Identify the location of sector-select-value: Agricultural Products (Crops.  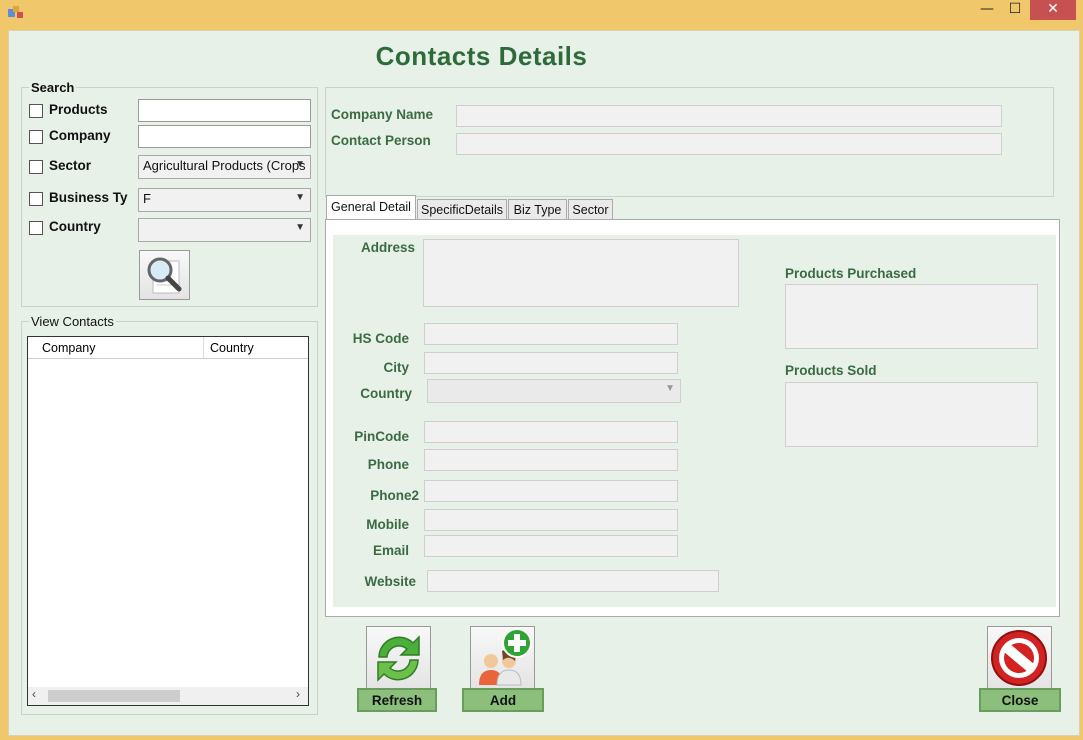
(224, 165).